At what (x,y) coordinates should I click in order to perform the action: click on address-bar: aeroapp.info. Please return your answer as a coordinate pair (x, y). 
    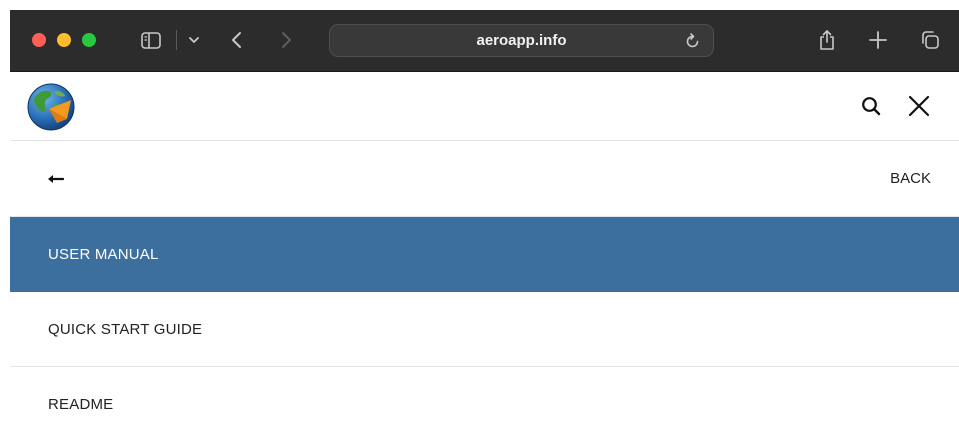
    Looking at the image, I should click on (521, 40).